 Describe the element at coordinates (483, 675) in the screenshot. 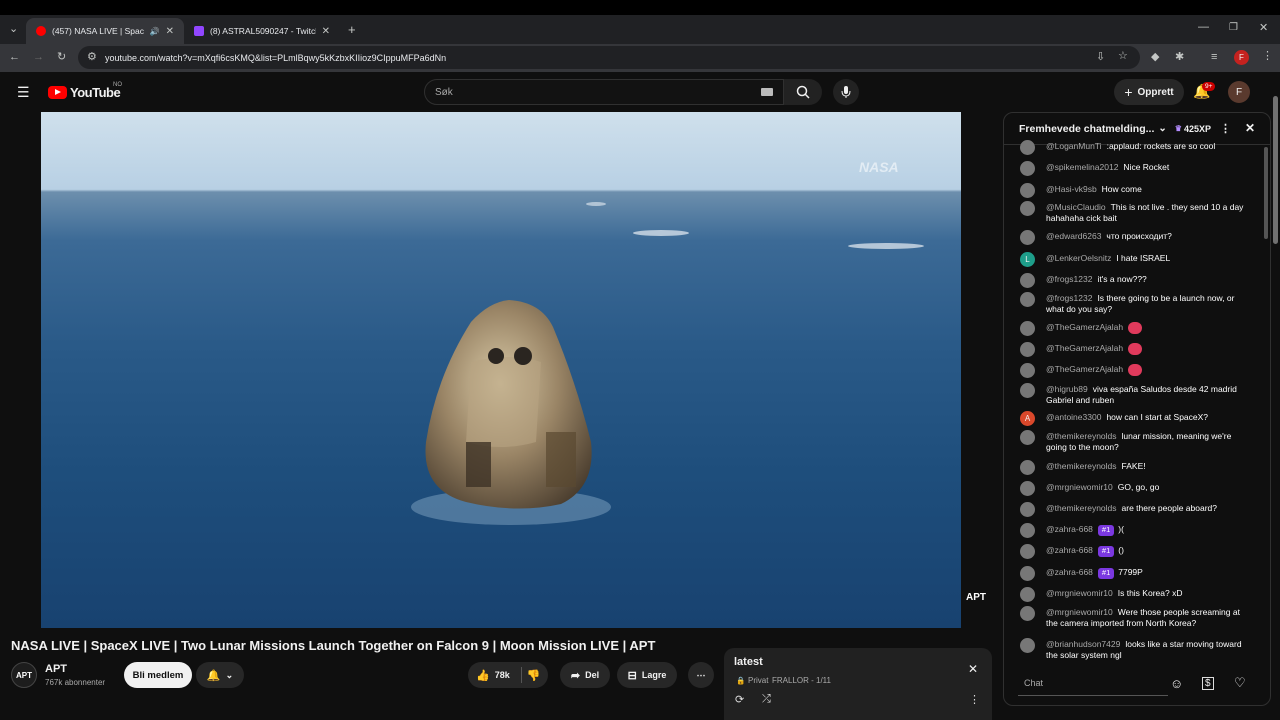

I see `thumbs-up-icon: 👍` at that location.